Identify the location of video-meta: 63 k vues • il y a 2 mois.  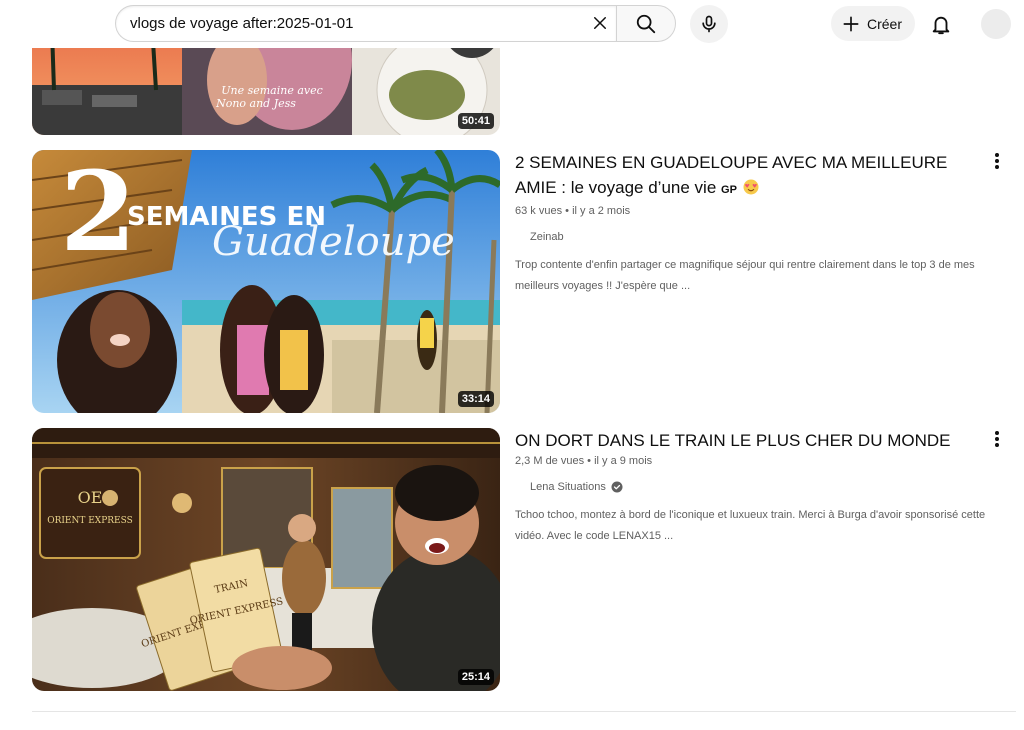
(573, 211).